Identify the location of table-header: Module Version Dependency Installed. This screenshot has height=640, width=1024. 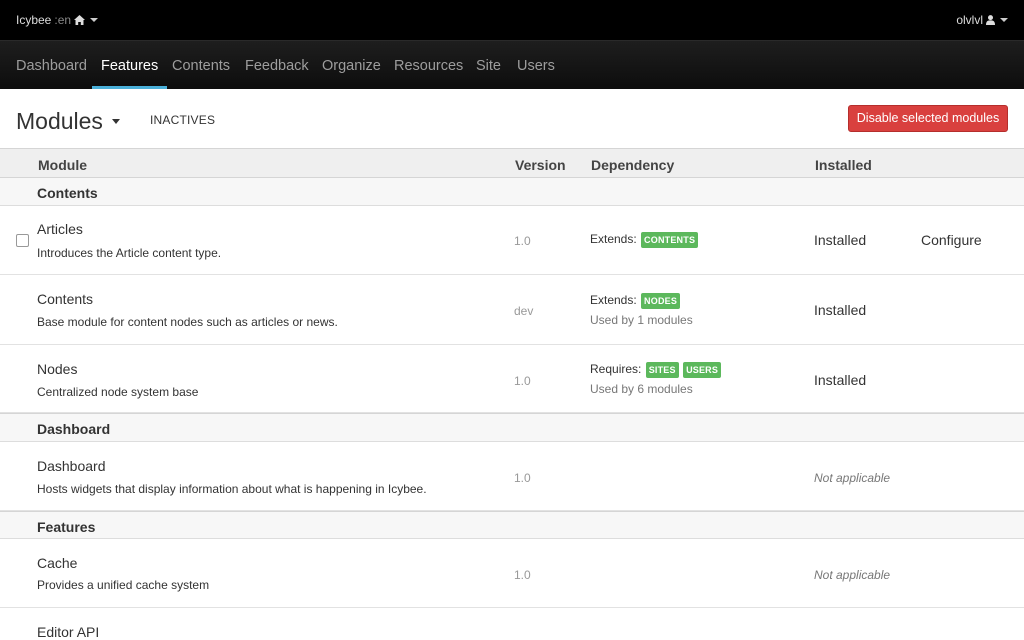
(512, 163).